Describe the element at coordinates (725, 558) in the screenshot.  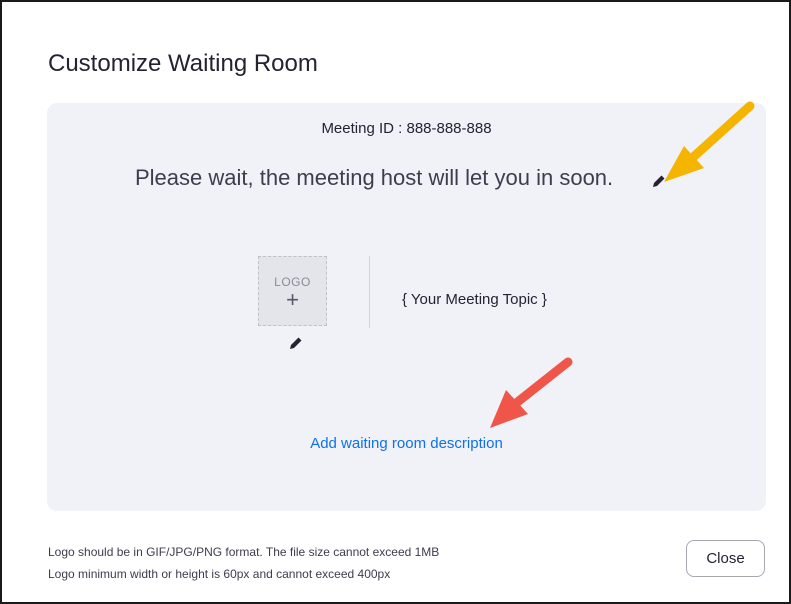
I see `close-button: Close` at that location.